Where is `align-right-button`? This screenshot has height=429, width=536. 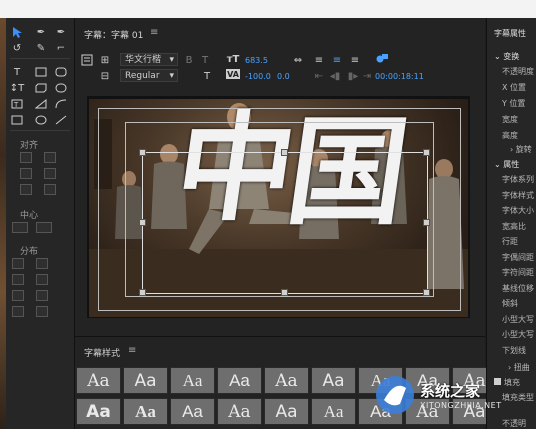 align-right-button is located at coordinates (26, 189).